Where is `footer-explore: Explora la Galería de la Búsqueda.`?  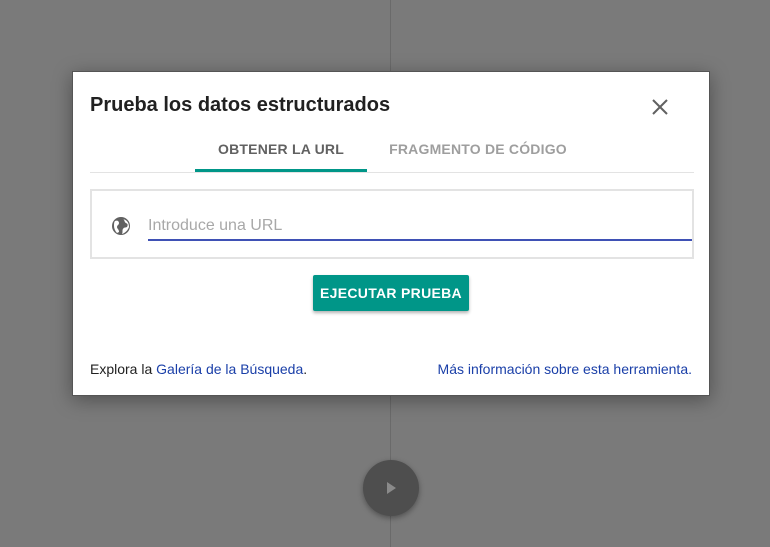
footer-explore: Explora la Galería de la Búsqueda. is located at coordinates (198, 369).